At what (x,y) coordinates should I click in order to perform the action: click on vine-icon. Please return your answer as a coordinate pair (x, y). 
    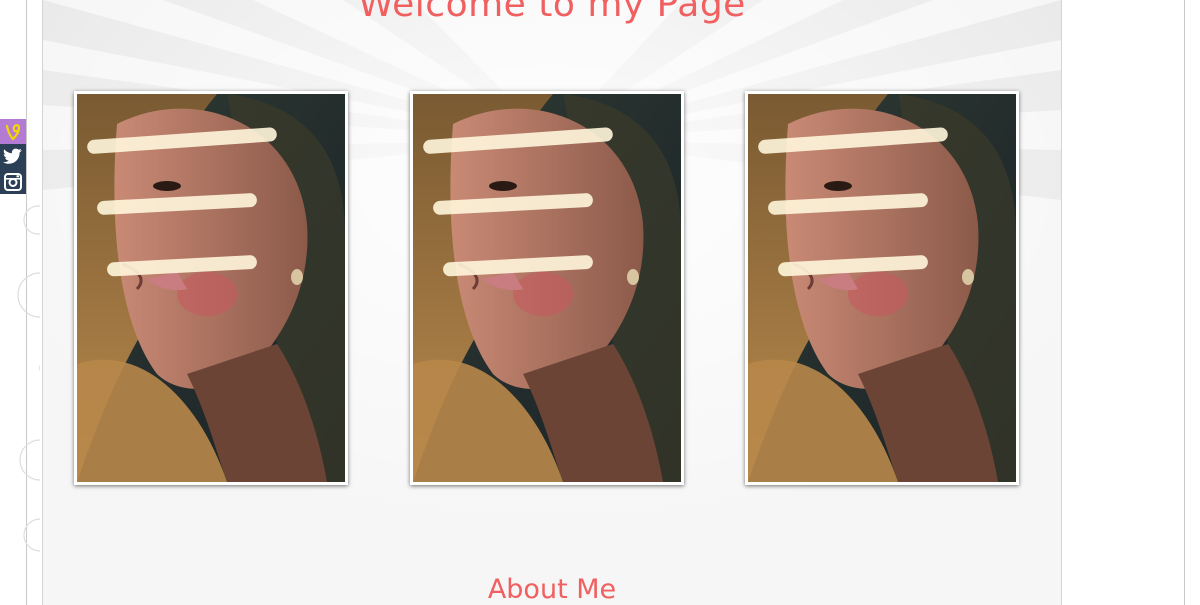
    Looking at the image, I should click on (13, 132).